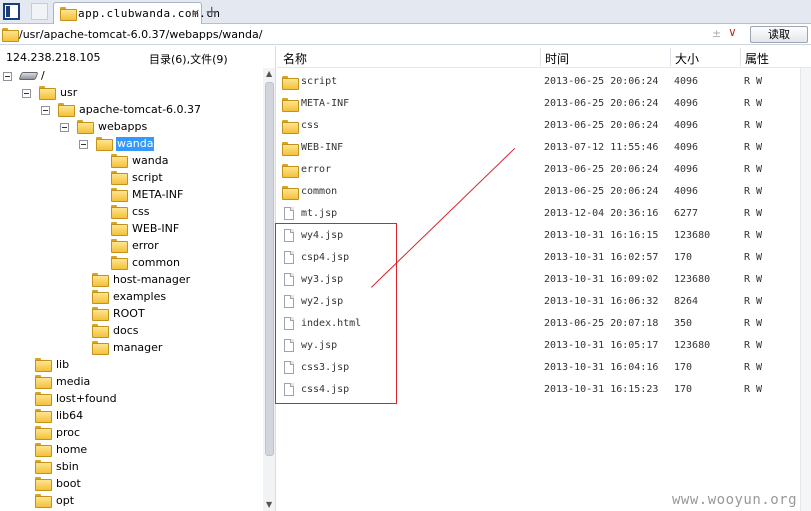  What do you see at coordinates (136, 13) in the screenshot?
I see `tab-site: app.clubwanda.com.cn ×` at bounding box center [136, 13].